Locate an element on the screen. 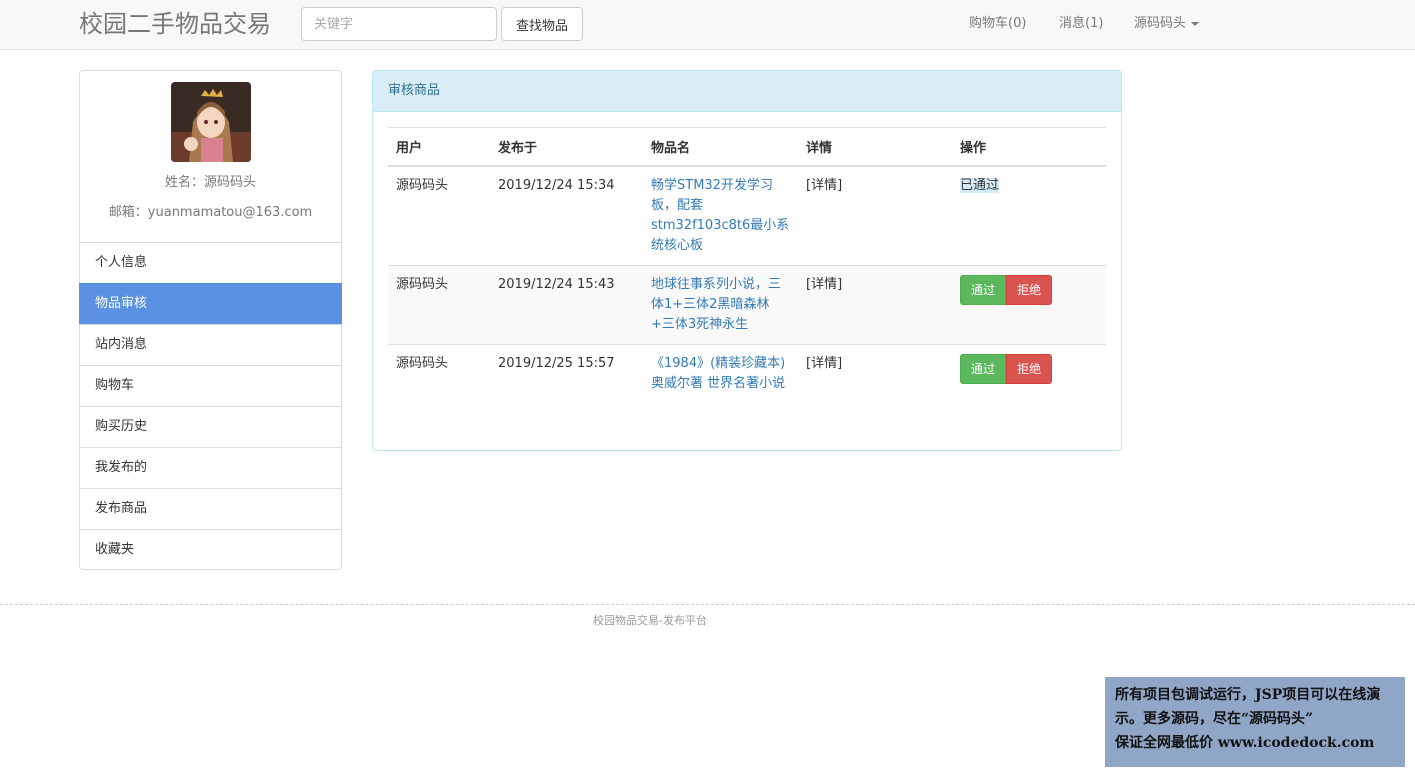 The height and width of the screenshot is (777, 1415). profile-card: 姓名：源码码头 邮箱：yuanmamatou@163.com is located at coordinates (210, 156).